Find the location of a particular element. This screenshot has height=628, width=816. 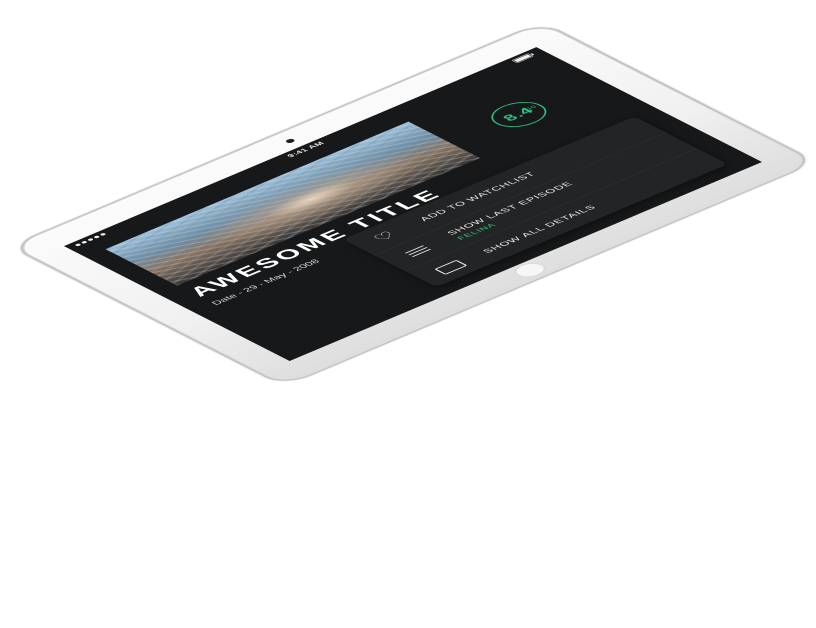

battery-icon is located at coordinates (522, 58).